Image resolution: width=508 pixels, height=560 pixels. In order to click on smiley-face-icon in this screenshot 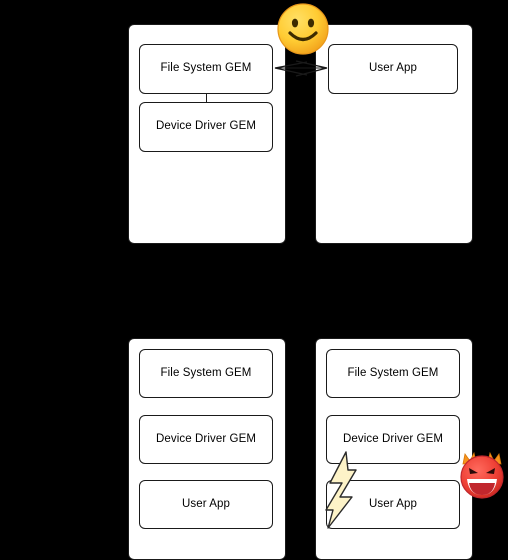, I will do `click(303, 29)`.